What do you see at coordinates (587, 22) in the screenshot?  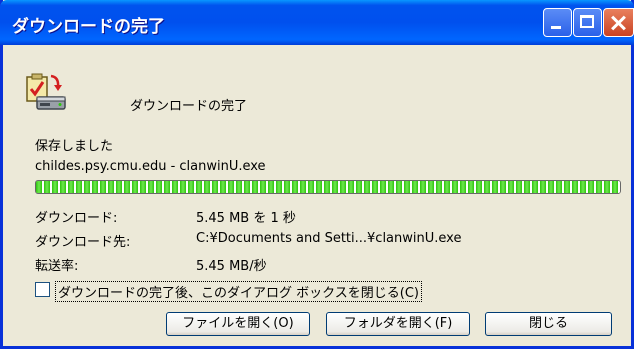 I see `maximize-button` at bounding box center [587, 22].